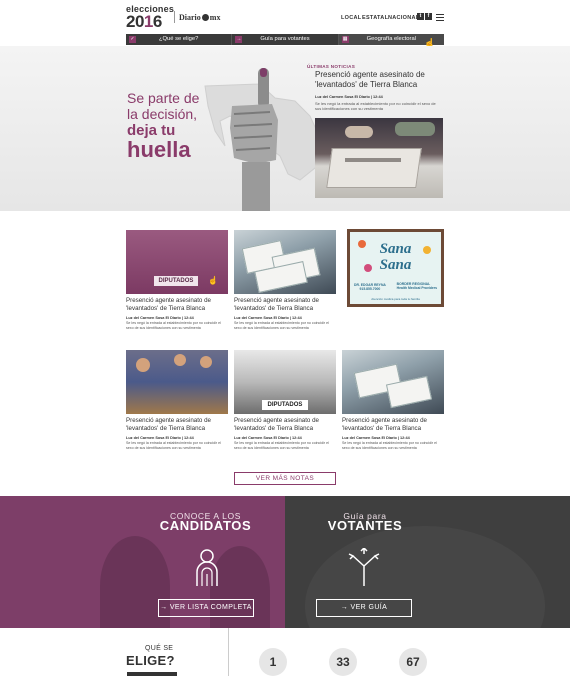 The image size is (570, 676). What do you see at coordinates (163, 98) in the screenshot?
I see `hero-tagline-1: Se parte de` at bounding box center [163, 98].